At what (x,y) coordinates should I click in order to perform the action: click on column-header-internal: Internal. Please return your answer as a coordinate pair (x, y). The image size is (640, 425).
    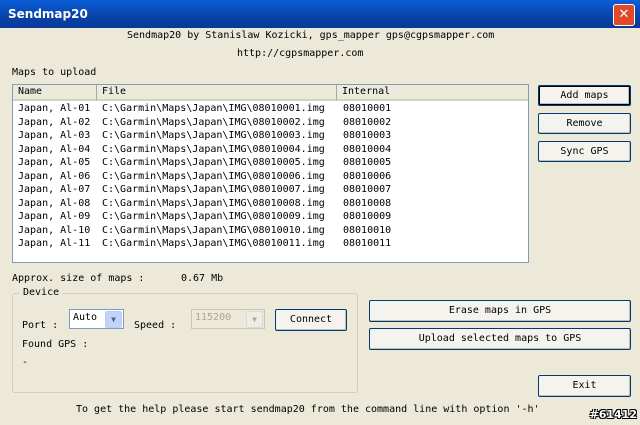
    Looking at the image, I should click on (432, 93).